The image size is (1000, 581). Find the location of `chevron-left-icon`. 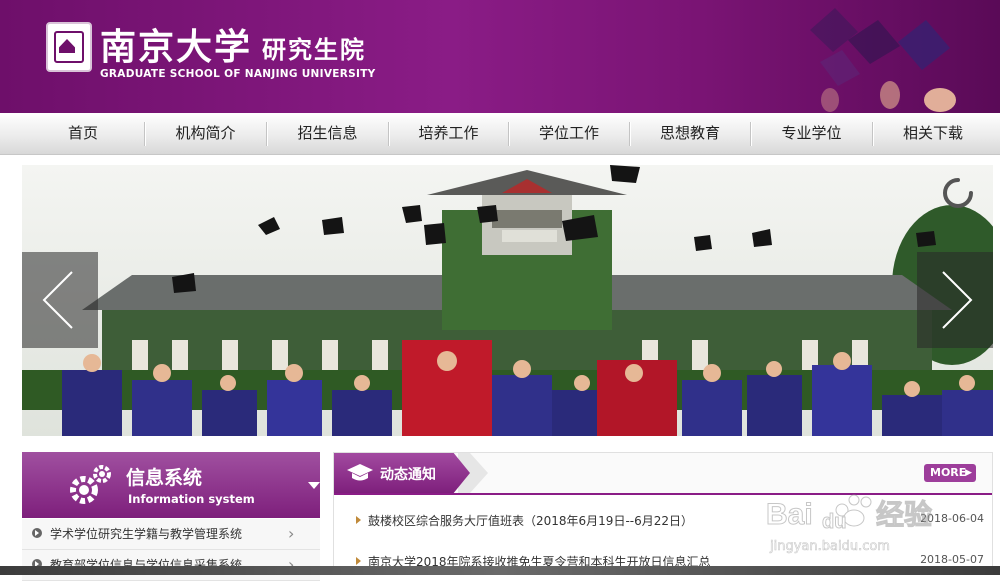

chevron-left-icon is located at coordinates (57, 300).